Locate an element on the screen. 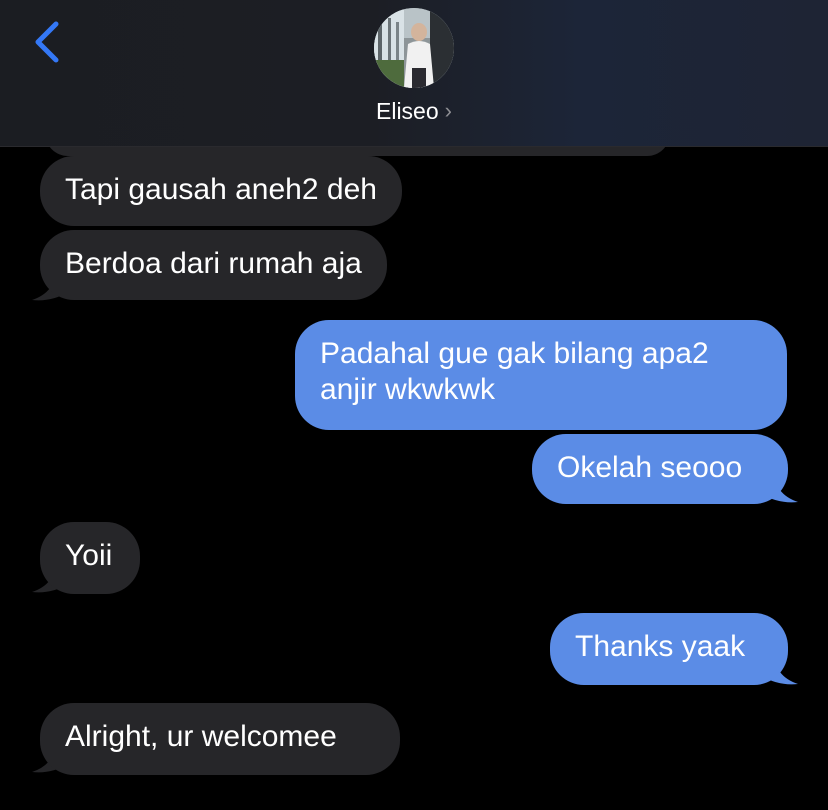 Image resolution: width=828 pixels, height=810 pixels. message-text: Yoii is located at coordinates (89, 555).